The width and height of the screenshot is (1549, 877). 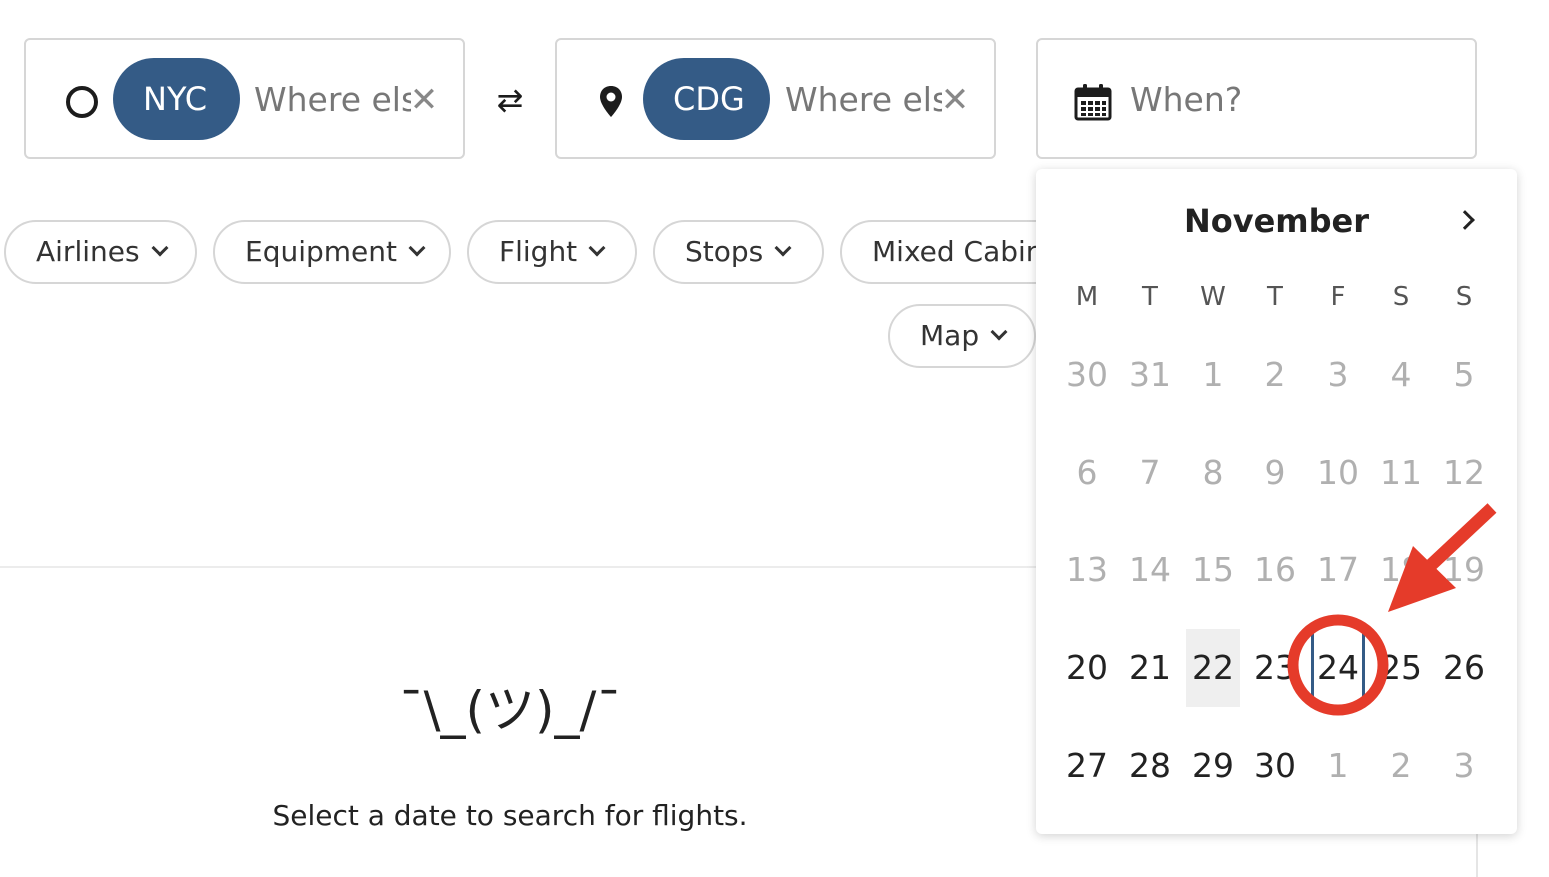 I want to click on calendar-day: 7, so click(x=1150, y=473).